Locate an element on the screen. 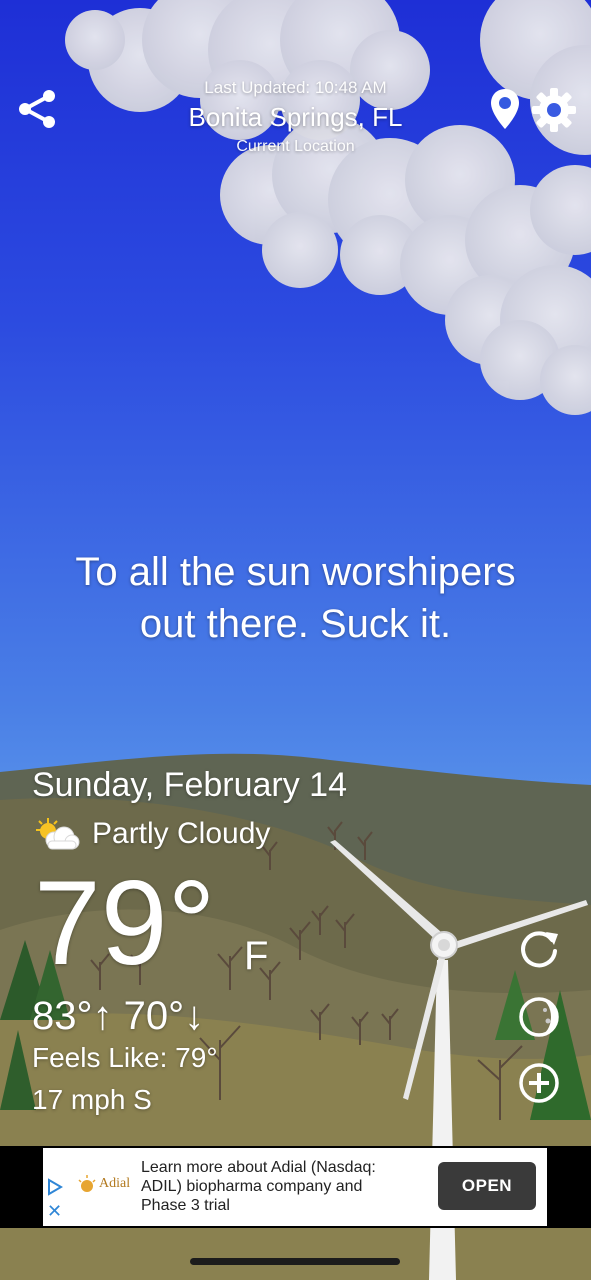 The image size is (591, 1280). current-temperature: 79° is located at coordinates (125, 923).